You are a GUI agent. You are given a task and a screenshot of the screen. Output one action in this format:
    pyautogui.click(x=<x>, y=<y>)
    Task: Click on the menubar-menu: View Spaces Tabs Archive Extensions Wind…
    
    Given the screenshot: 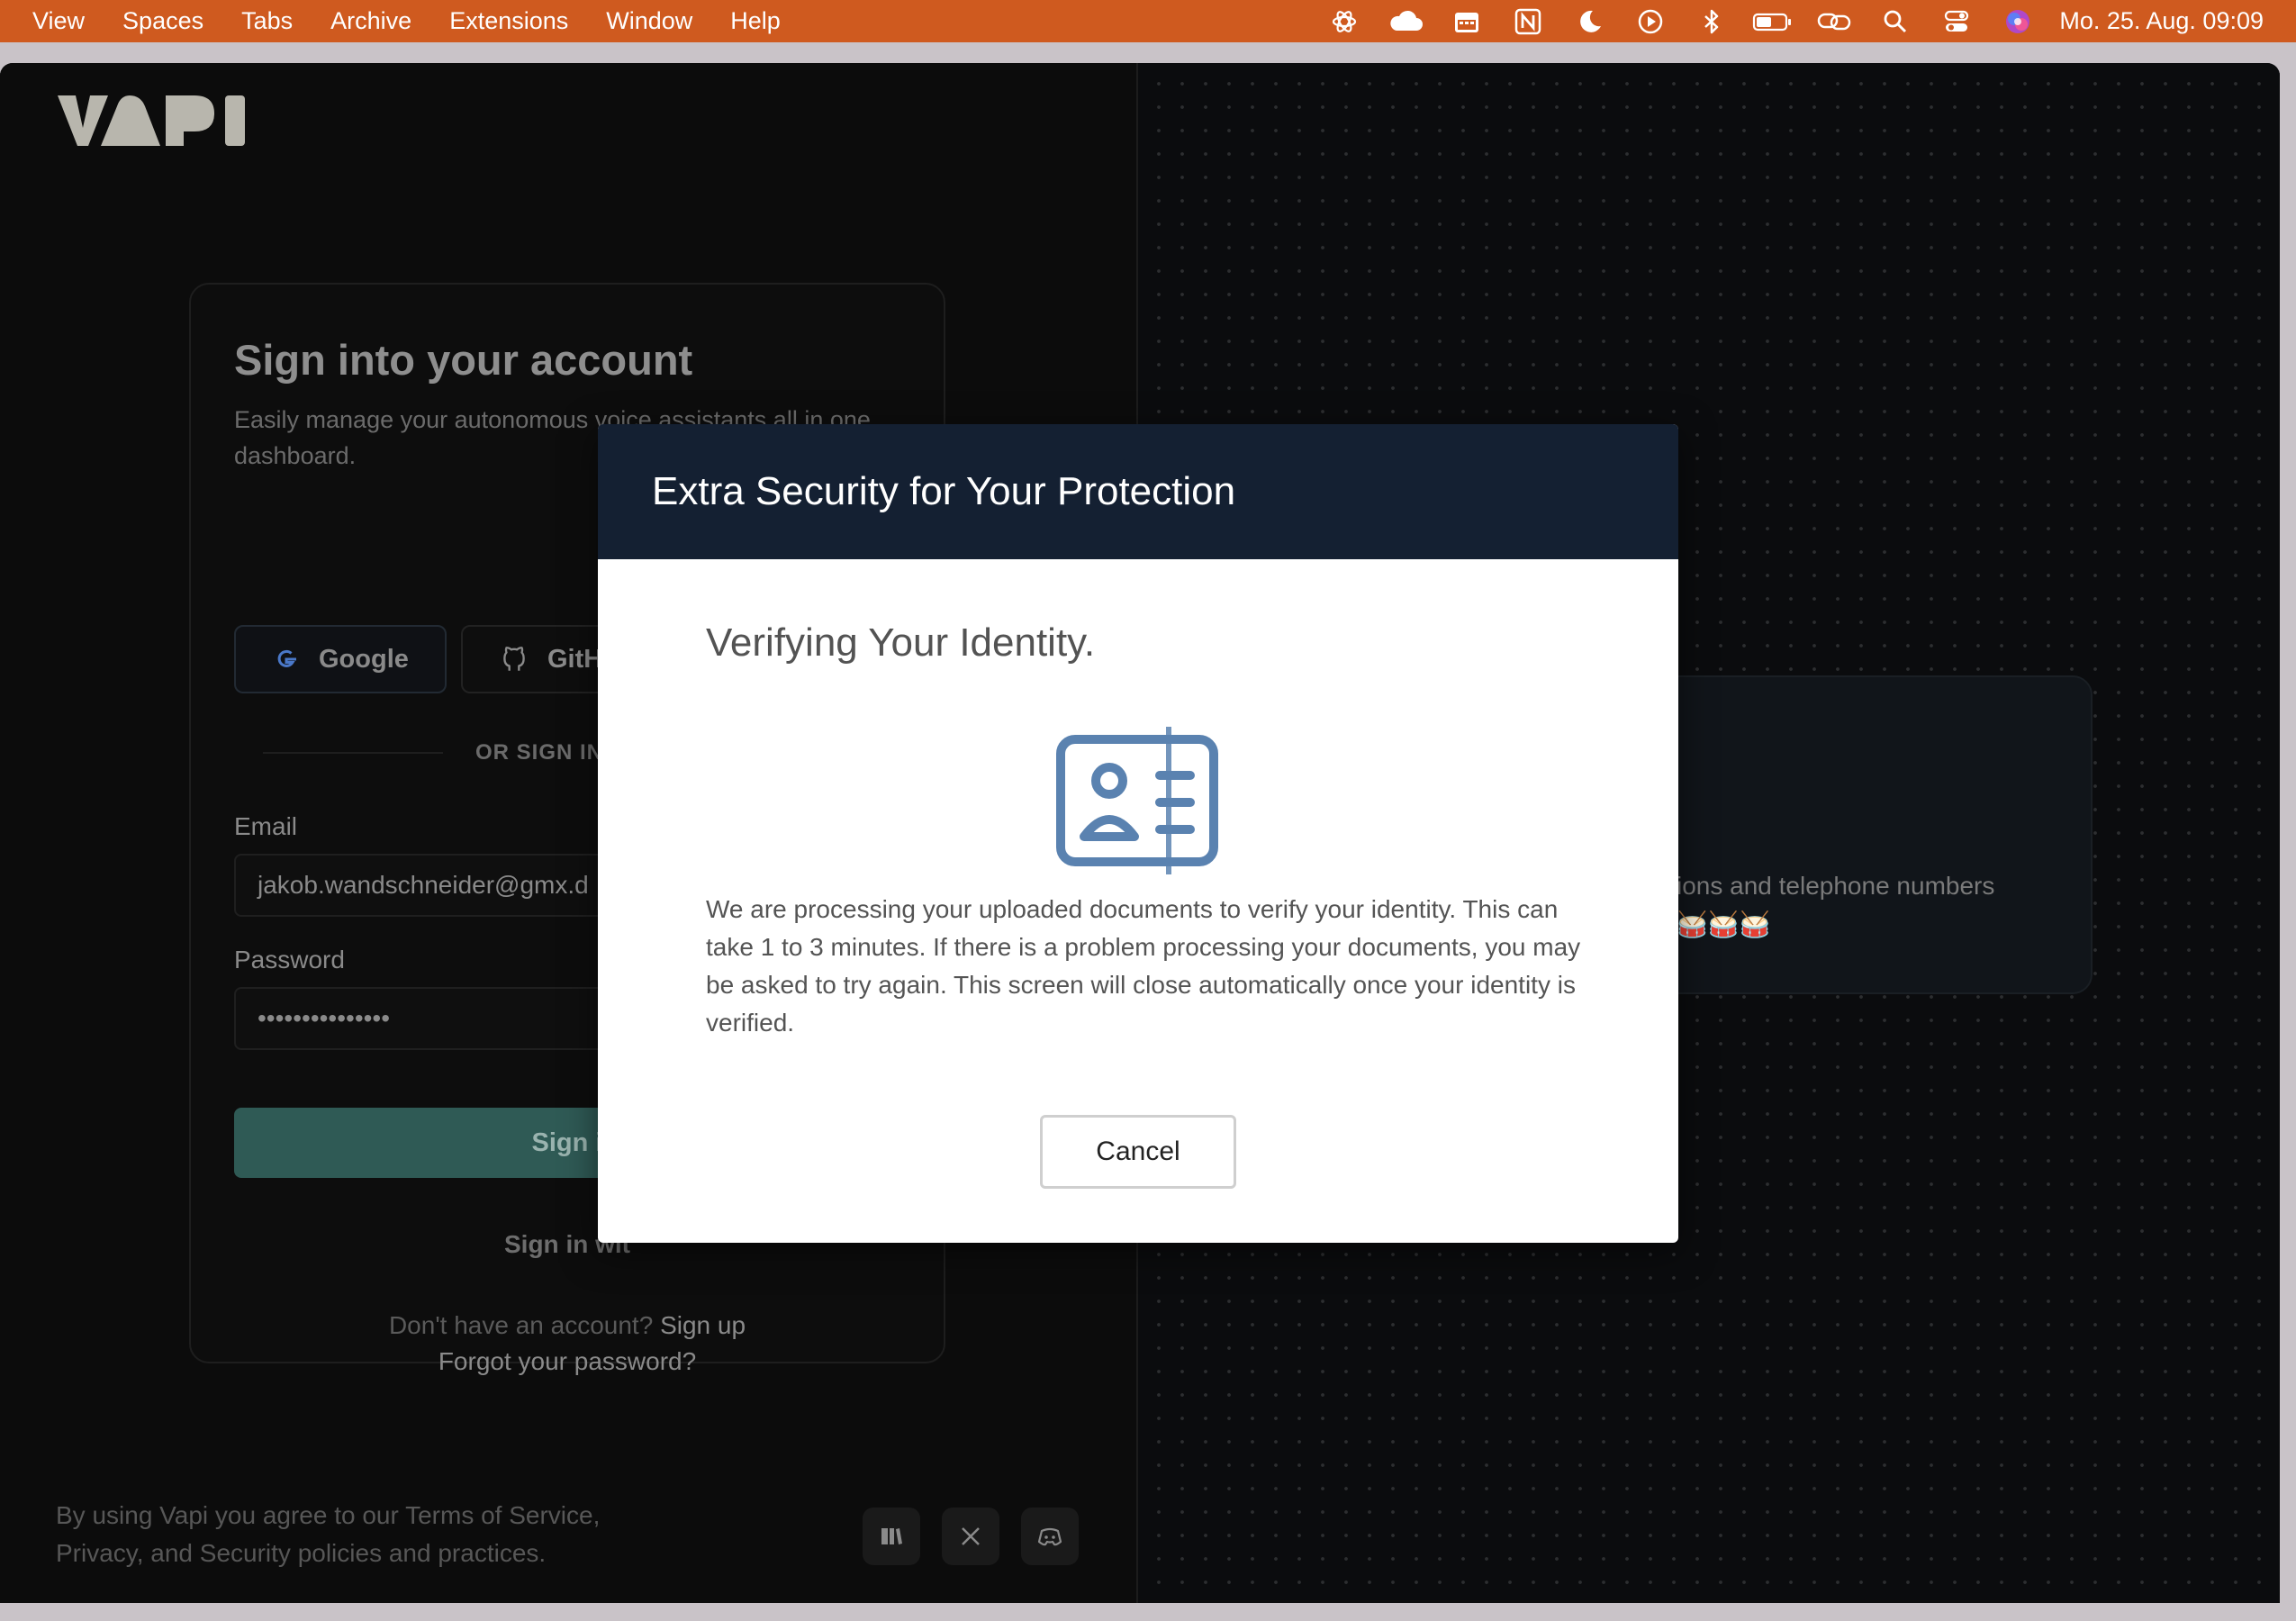 What is the action you would take?
    pyautogui.click(x=409, y=21)
    